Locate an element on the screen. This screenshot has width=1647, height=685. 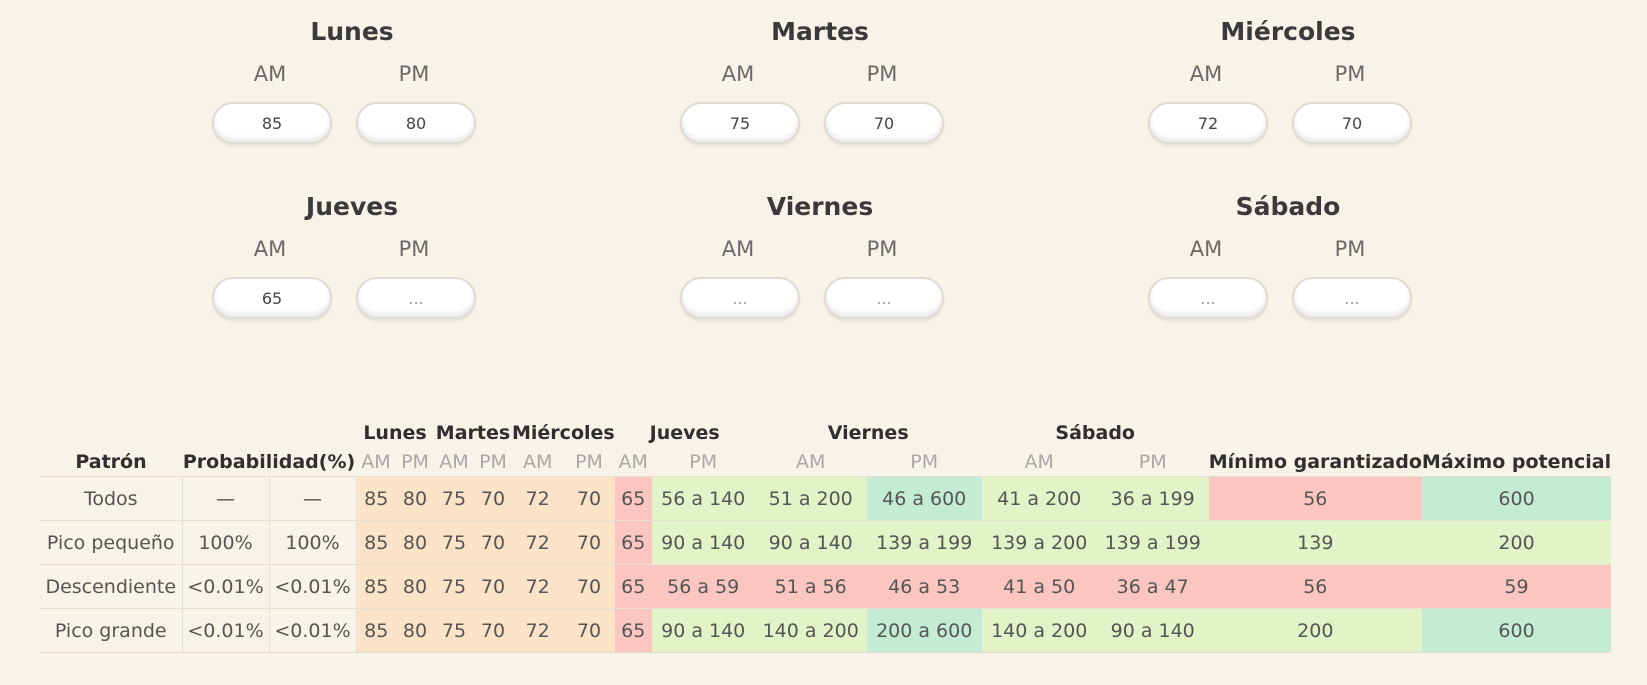
day-title: Sábado is located at coordinates (1288, 206).